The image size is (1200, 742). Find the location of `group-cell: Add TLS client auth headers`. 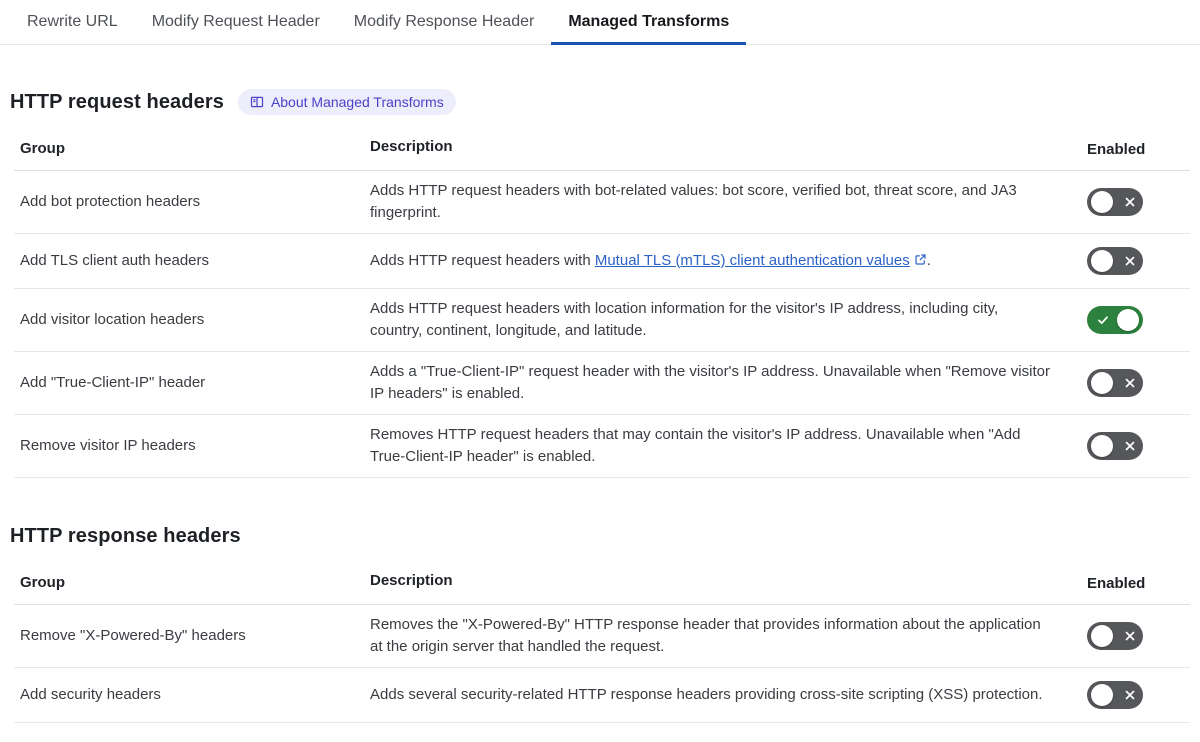

group-cell: Add TLS client auth headers is located at coordinates (115, 260).